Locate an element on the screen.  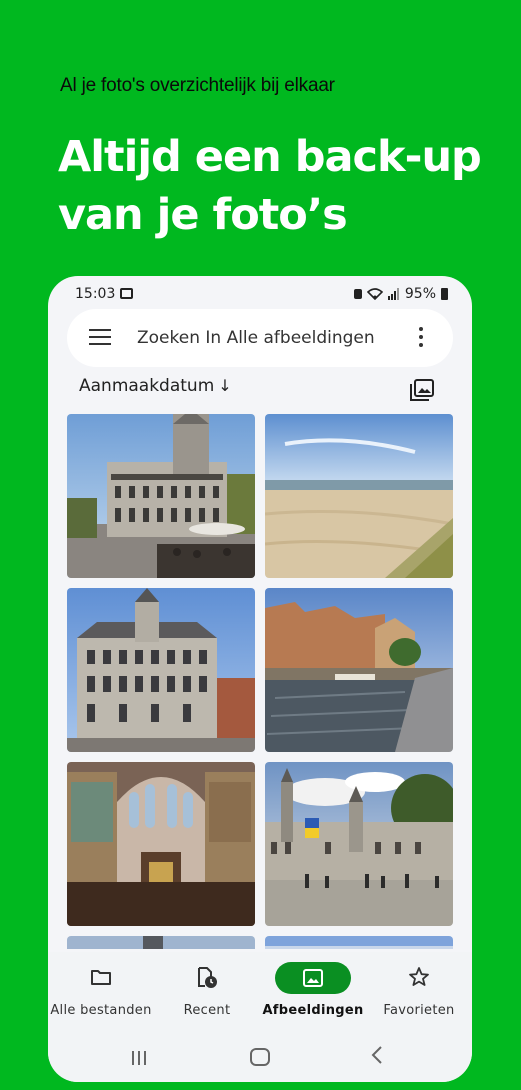
nav-item-favorites: Favorieten is located at coordinates (419, 992).